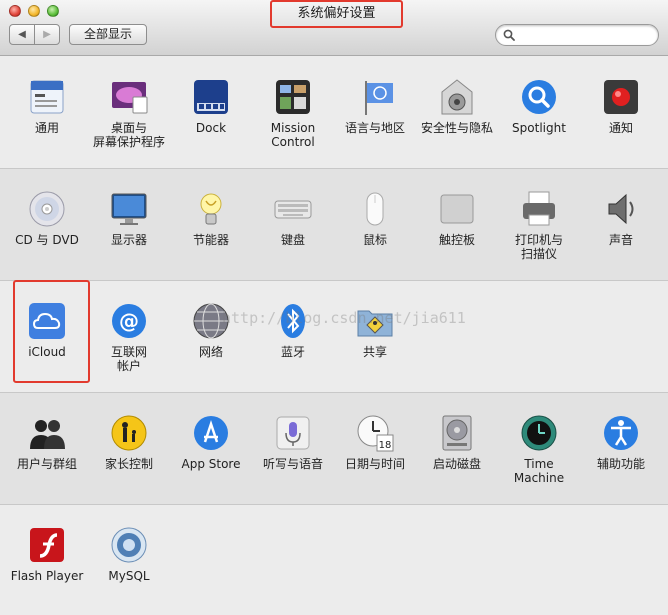 The width and height of the screenshot is (668, 615). I want to click on pref-pane-parental-controls: 家长控制, so click(129, 442).